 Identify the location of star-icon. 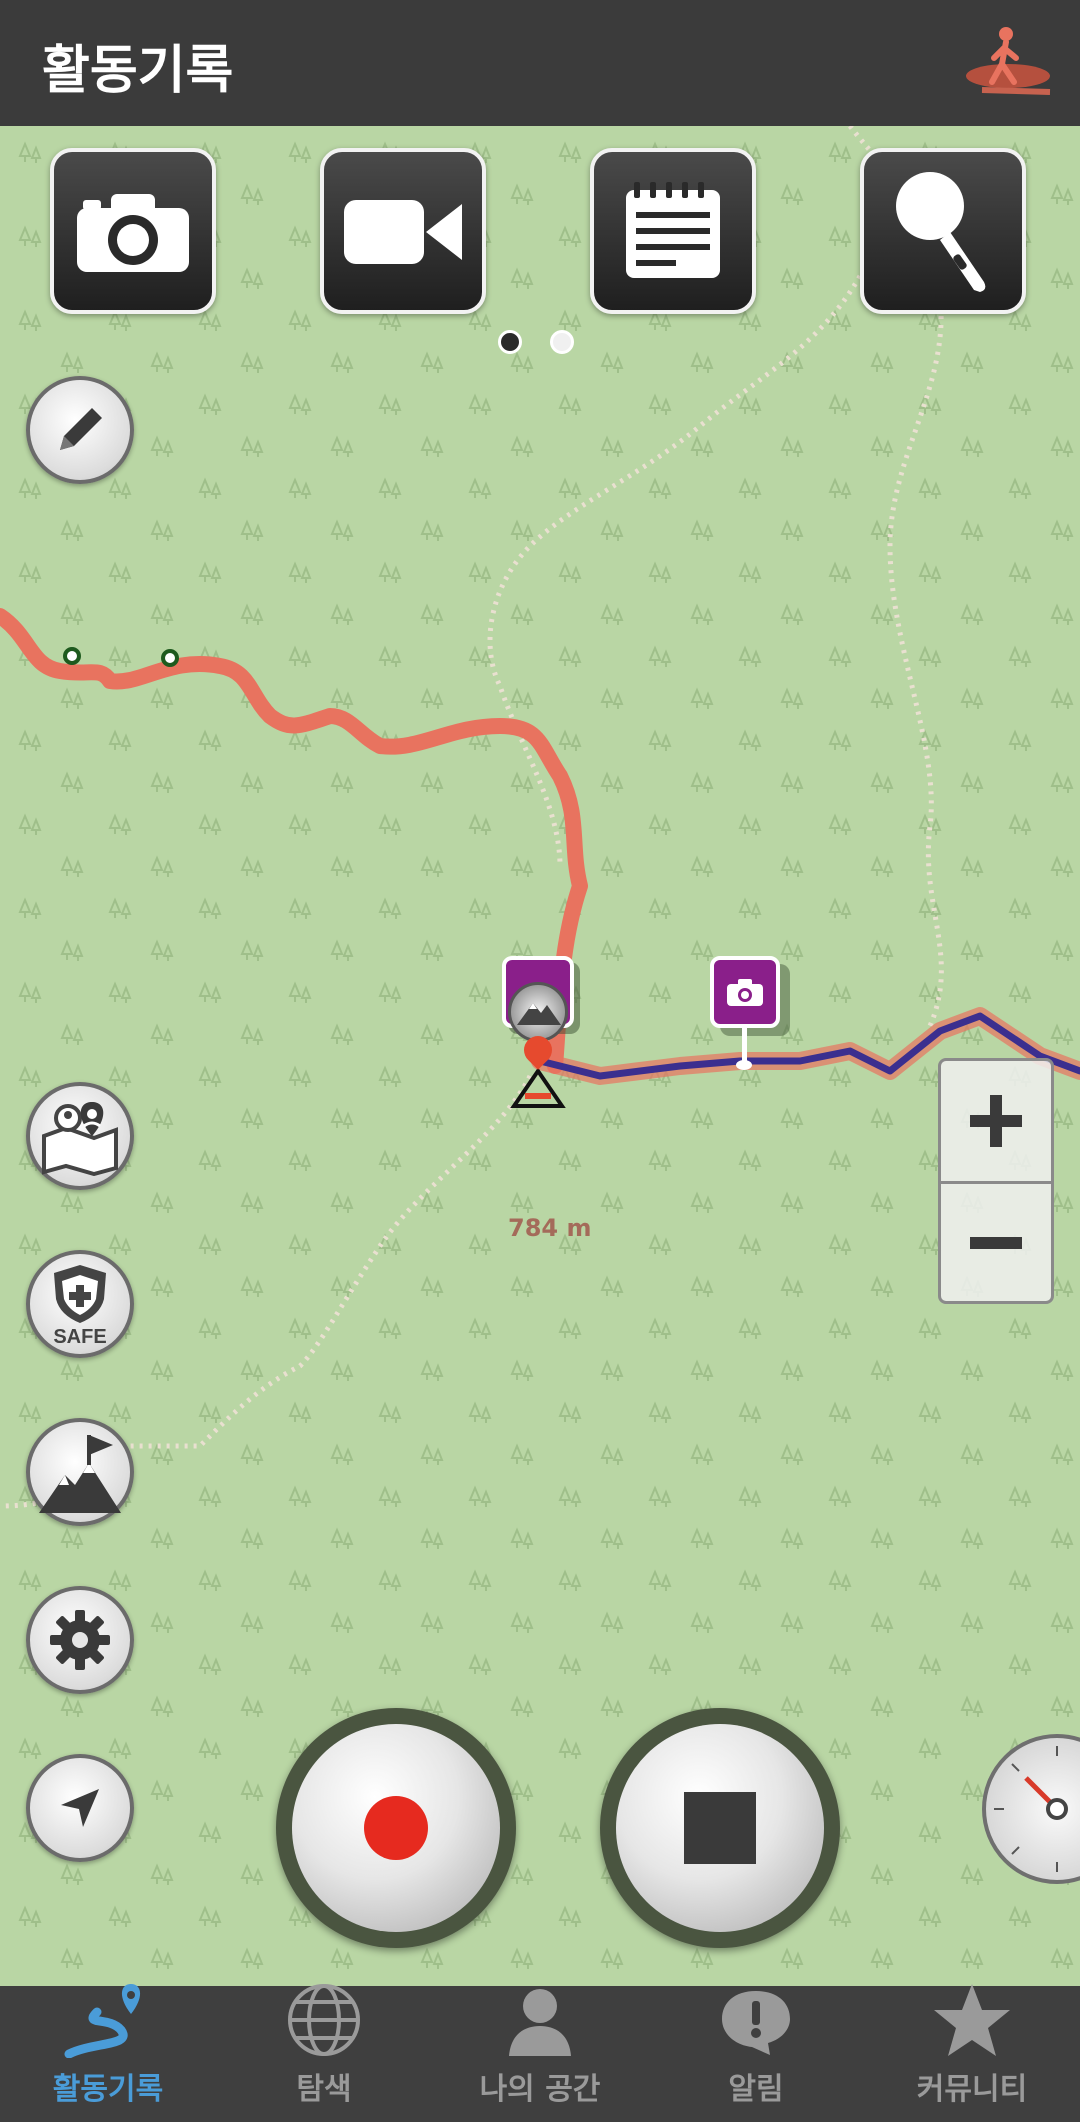
(972, 2020).